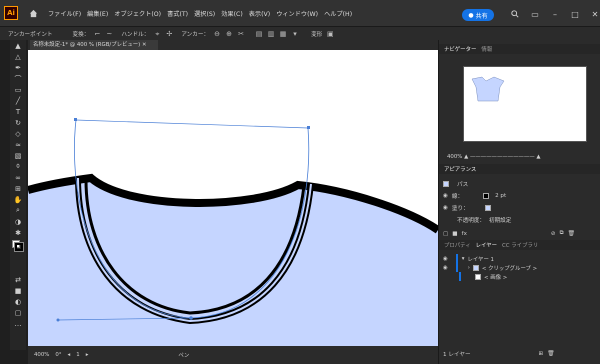 Image resolution: width=600 pixels, height=364 pixels. I want to click on prev-artboard-icon: ◂, so click(69, 355).